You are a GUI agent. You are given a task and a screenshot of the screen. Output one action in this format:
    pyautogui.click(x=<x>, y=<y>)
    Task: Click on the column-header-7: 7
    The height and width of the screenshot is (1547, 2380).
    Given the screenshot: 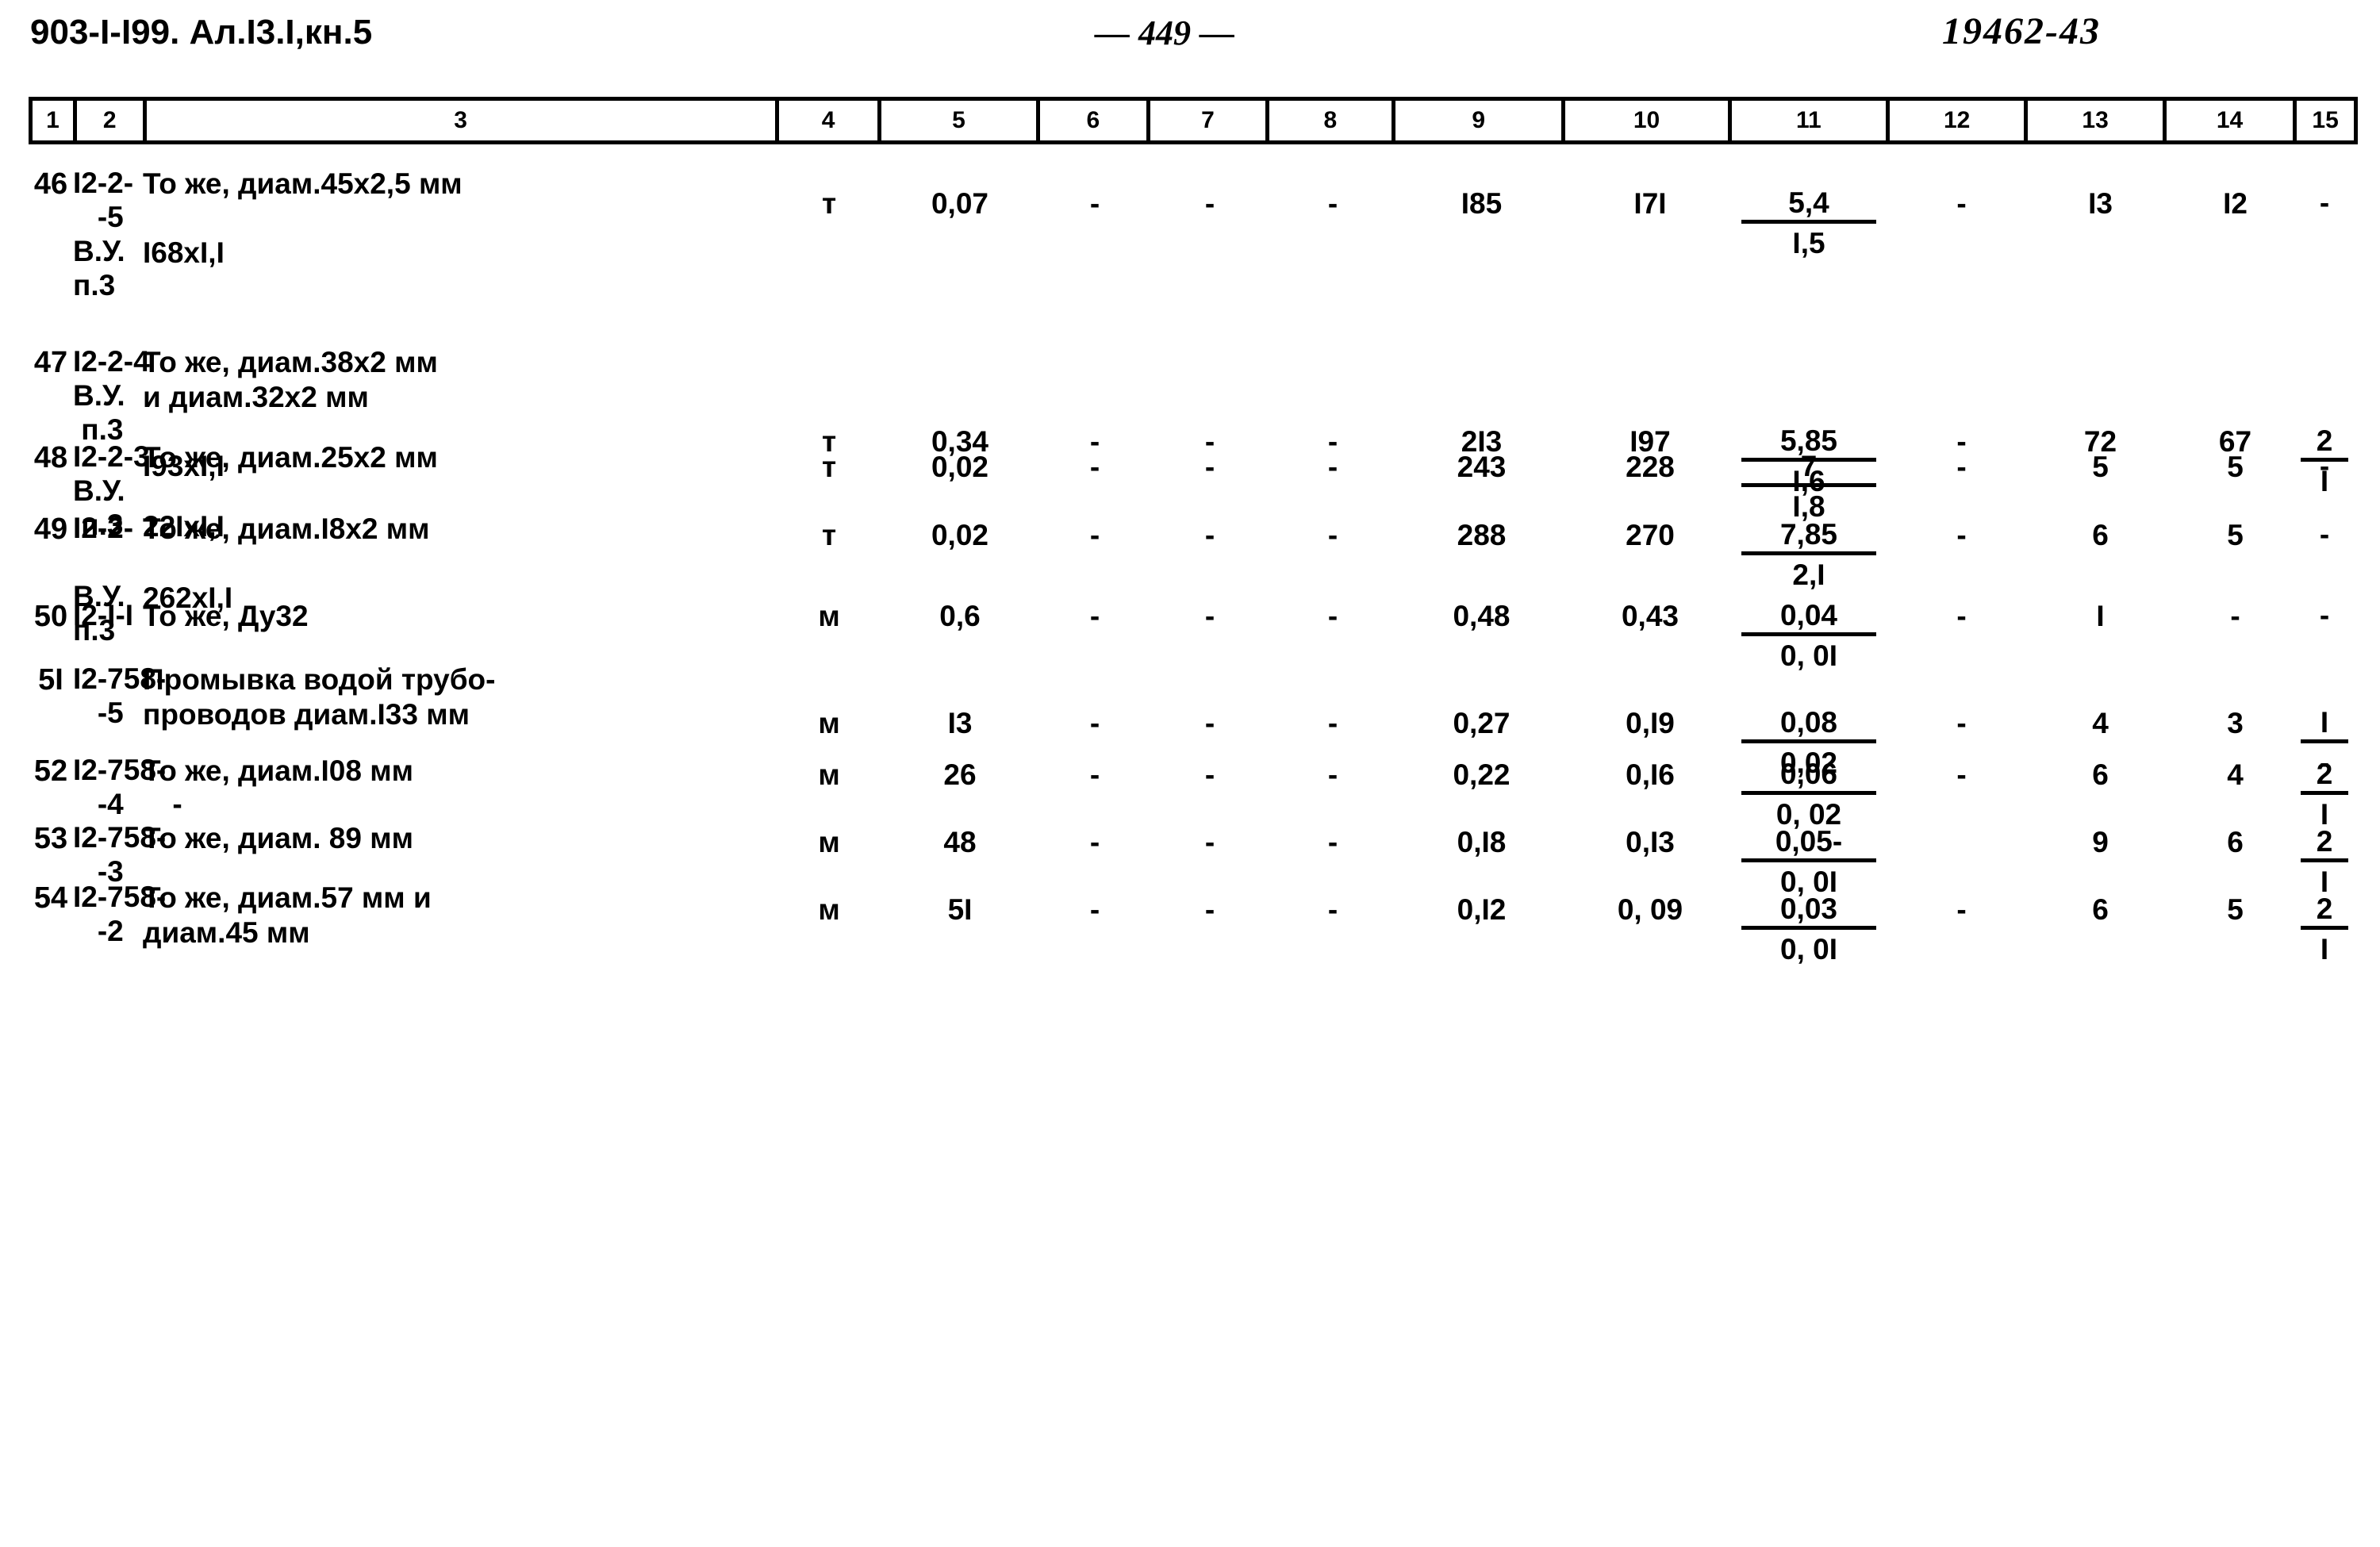 What is the action you would take?
    pyautogui.click(x=1209, y=120)
    